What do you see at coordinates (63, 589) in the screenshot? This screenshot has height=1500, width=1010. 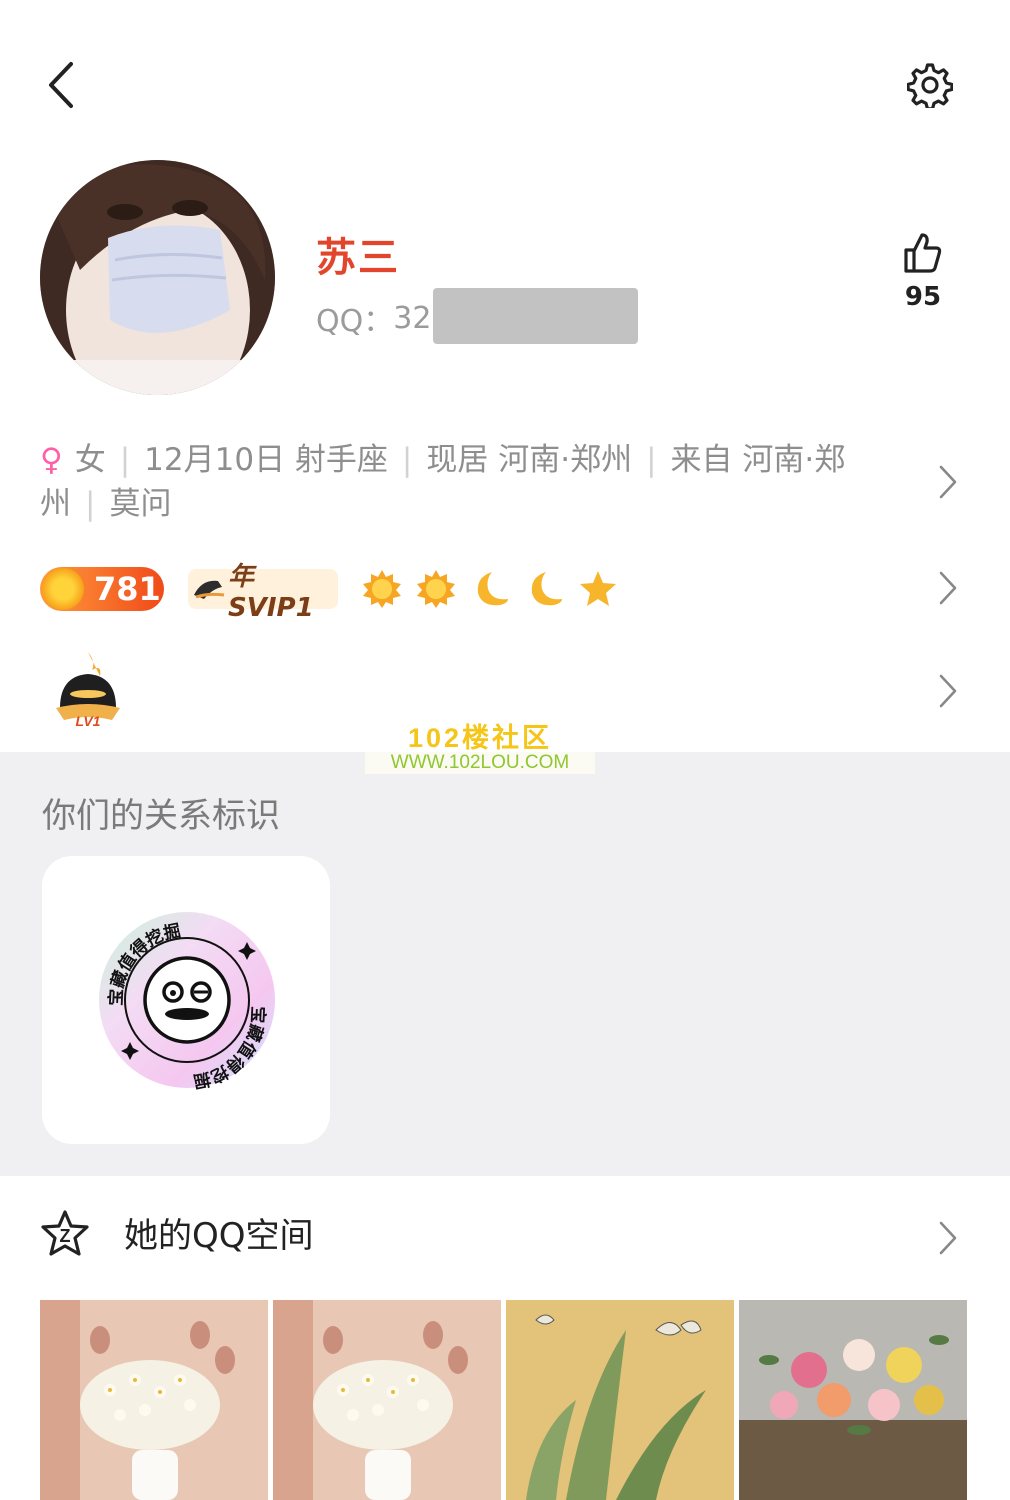 I see `coin-icon` at bounding box center [63, 589].